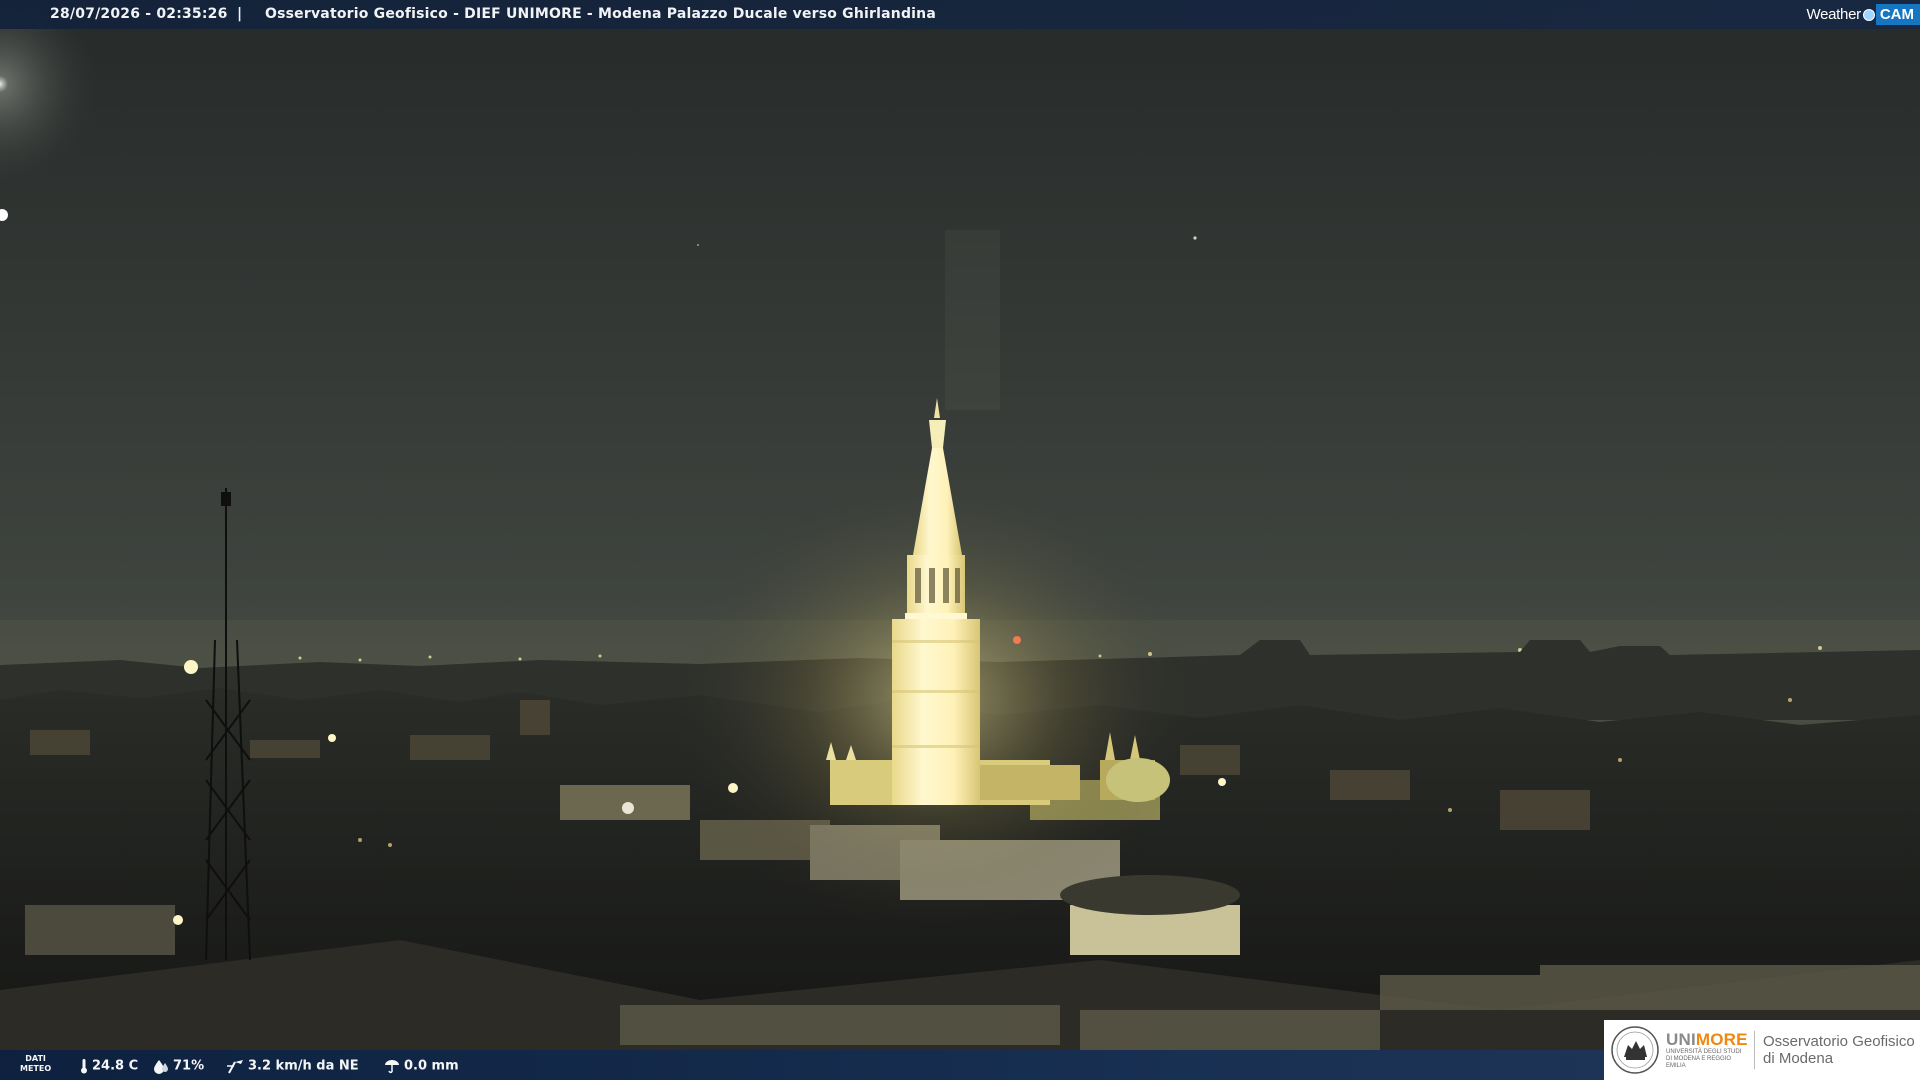 Image resolution: width=1920 pixels, height=1080 pixels. What do you see at coordinates (431, 1066) in the screenshot?
I see `rain-value: 0.0 mm` at bounding box center [431, 1066].